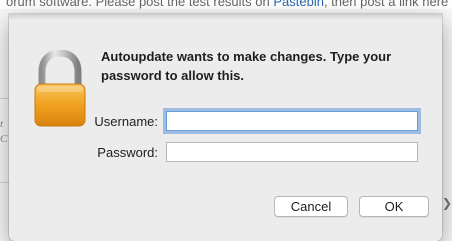  What do you see at coordinates (2, 124) in the screenshot?
I see `background-fragment: t` at bounding box center [2, 124].